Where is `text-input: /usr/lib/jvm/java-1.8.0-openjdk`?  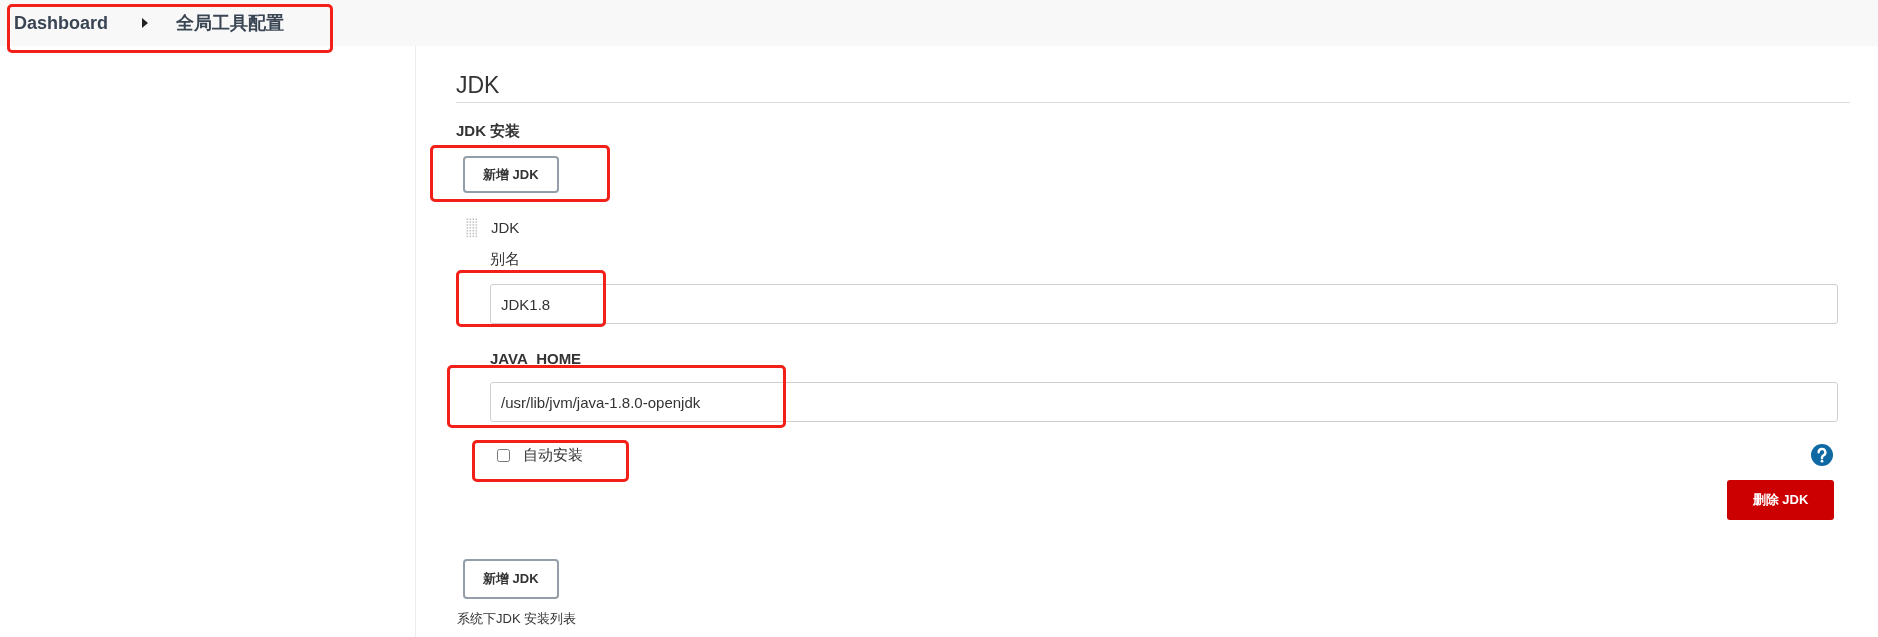 text-input: /usr/lib/jvm/java-1.8.0-openjdk is located at coordinates (1164, 402).